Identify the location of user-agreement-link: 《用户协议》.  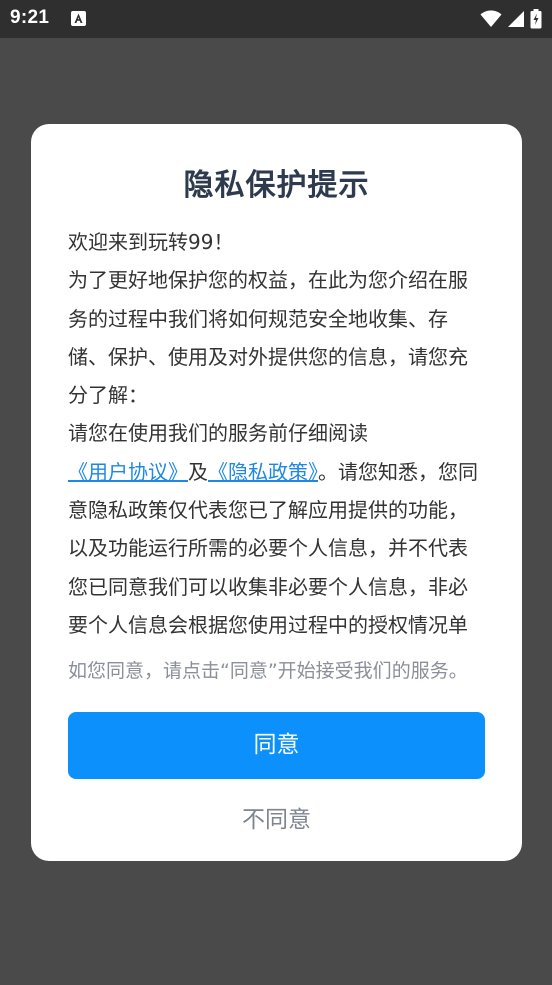
(128, 472).